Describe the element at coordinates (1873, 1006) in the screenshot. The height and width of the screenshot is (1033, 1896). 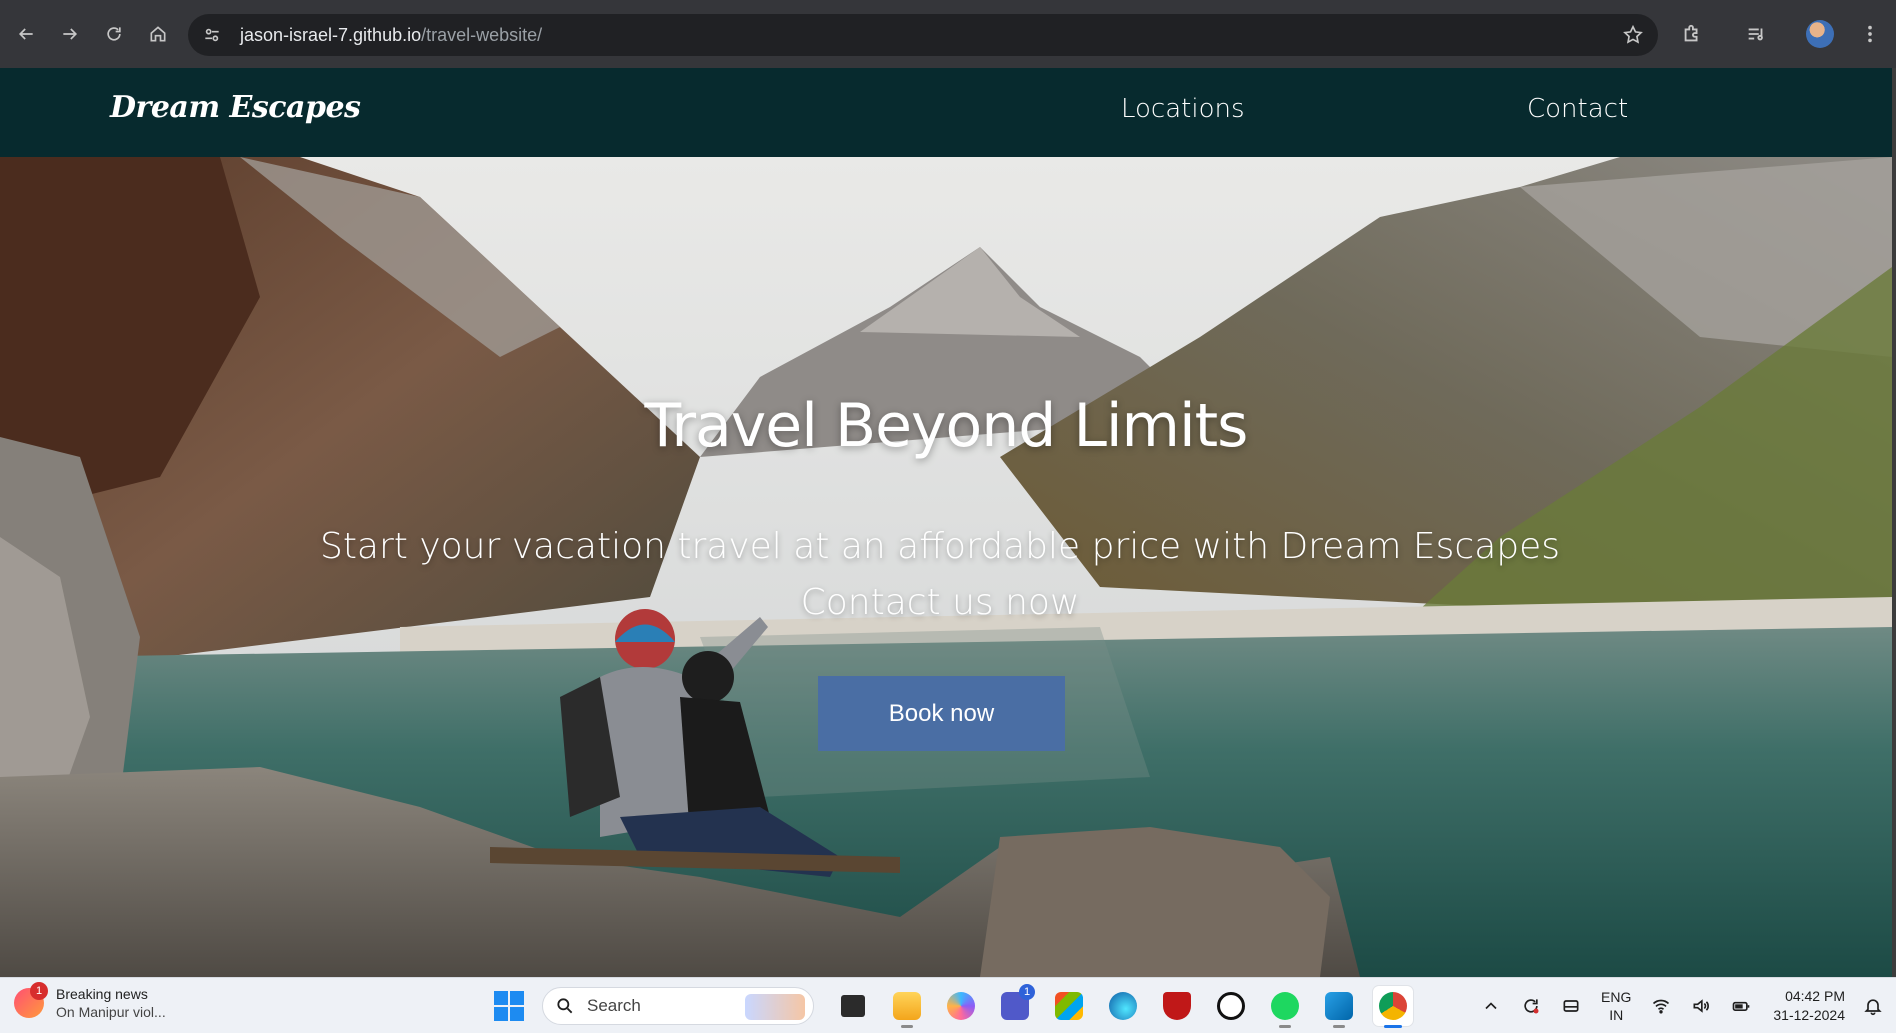
I see `notification-bell-icon` at that location.